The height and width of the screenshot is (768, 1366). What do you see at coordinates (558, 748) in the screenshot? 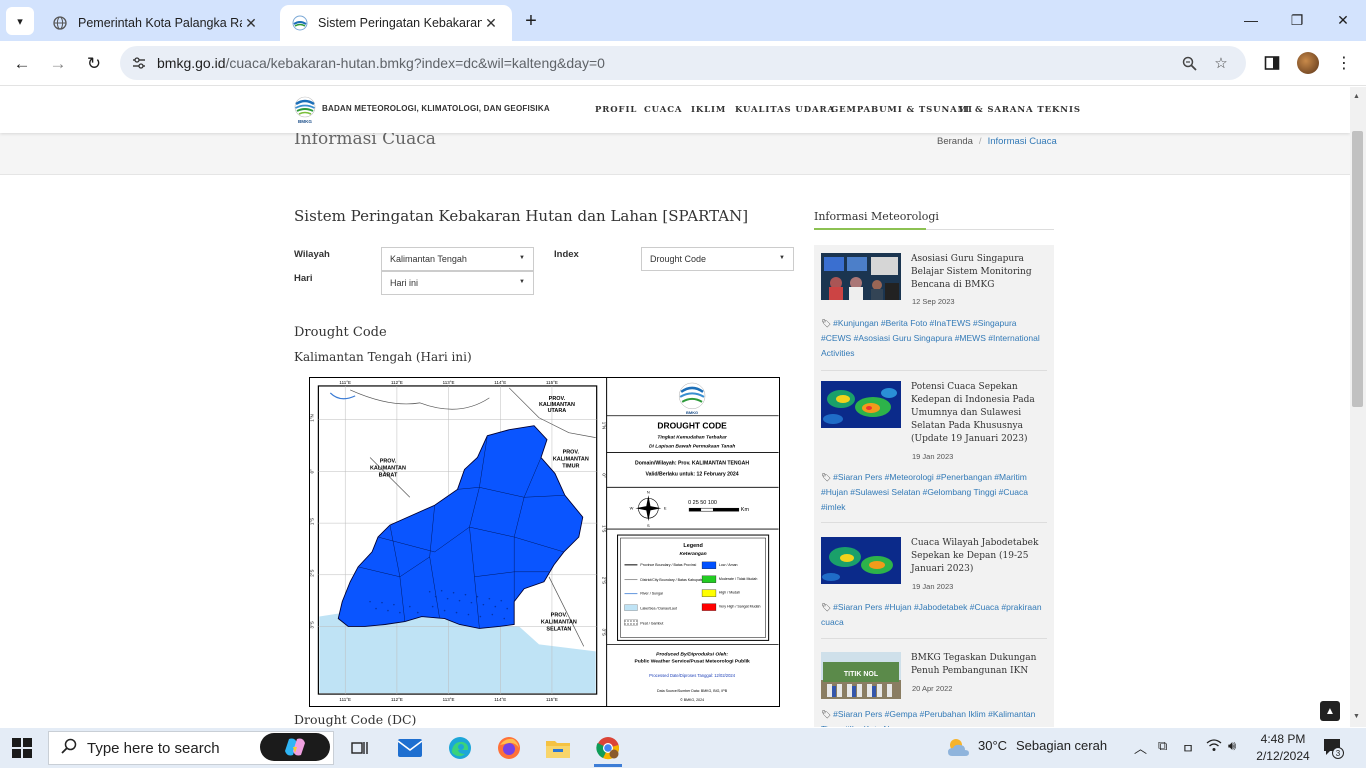
I see `file-explorer-icon` at bounding box center [558, 748].